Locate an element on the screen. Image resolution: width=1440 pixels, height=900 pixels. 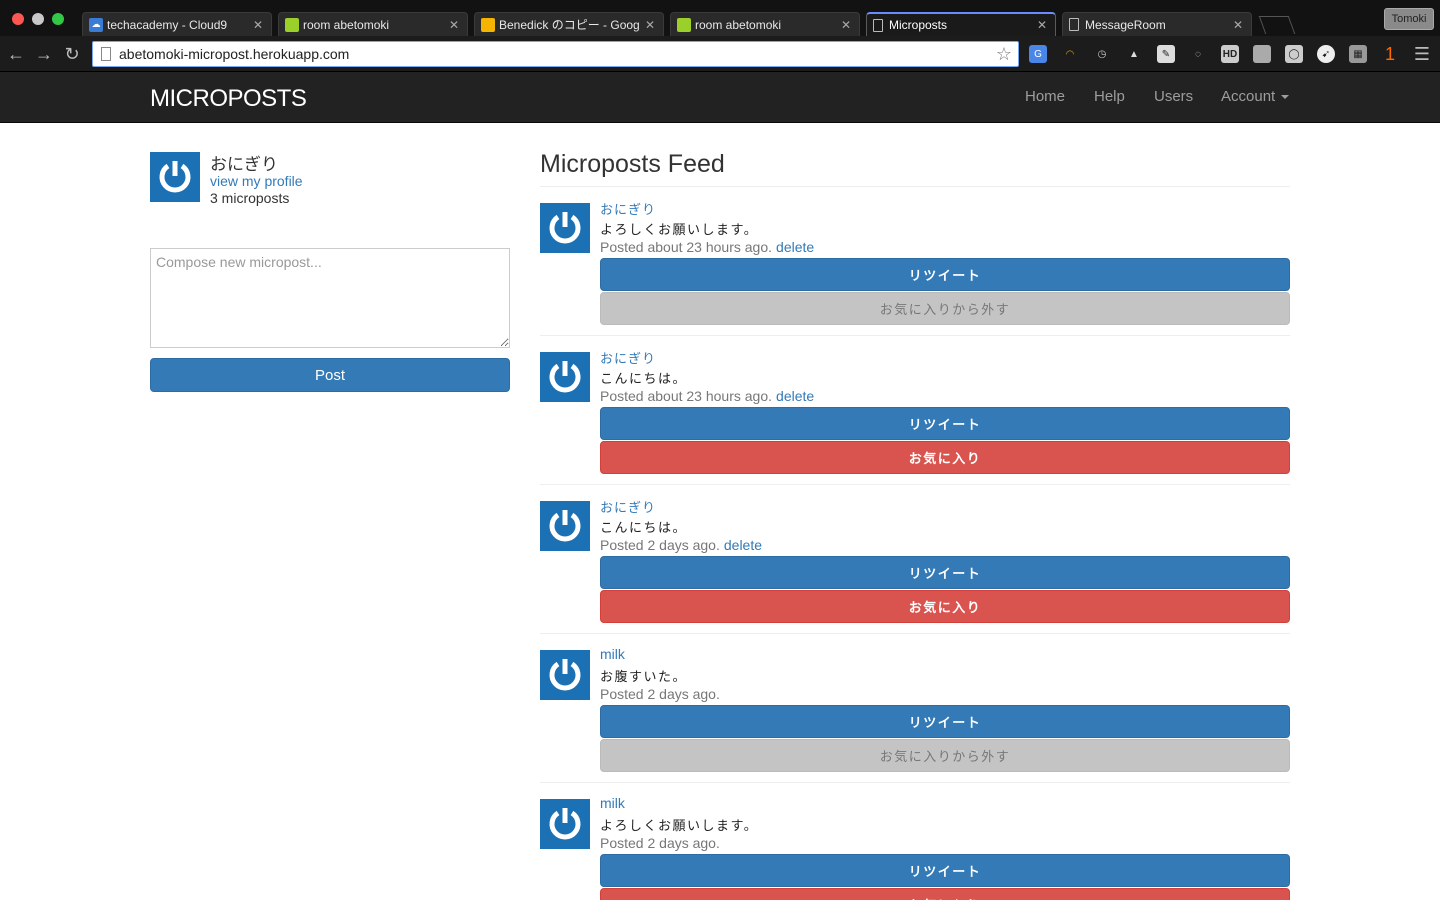
tab-title: techacademy - Cloud9 is located at coordinates (167, 24).